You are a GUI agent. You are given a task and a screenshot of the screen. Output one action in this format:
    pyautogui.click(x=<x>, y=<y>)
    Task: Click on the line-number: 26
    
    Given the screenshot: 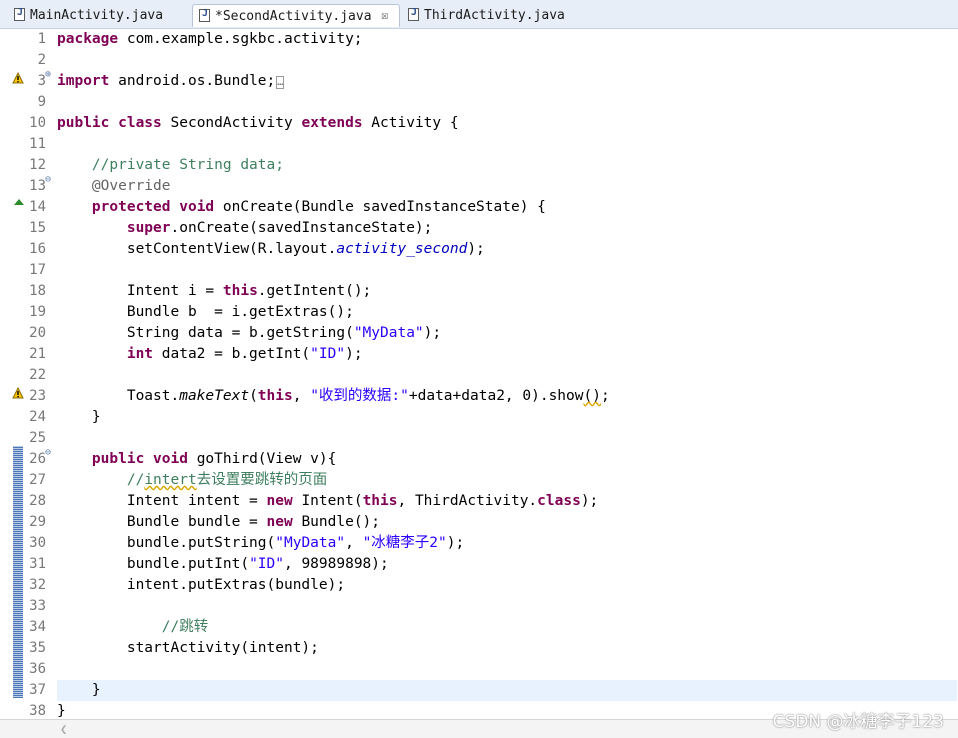 What is the action you would take?
    pyautogui.click(x=37, y=459)
    